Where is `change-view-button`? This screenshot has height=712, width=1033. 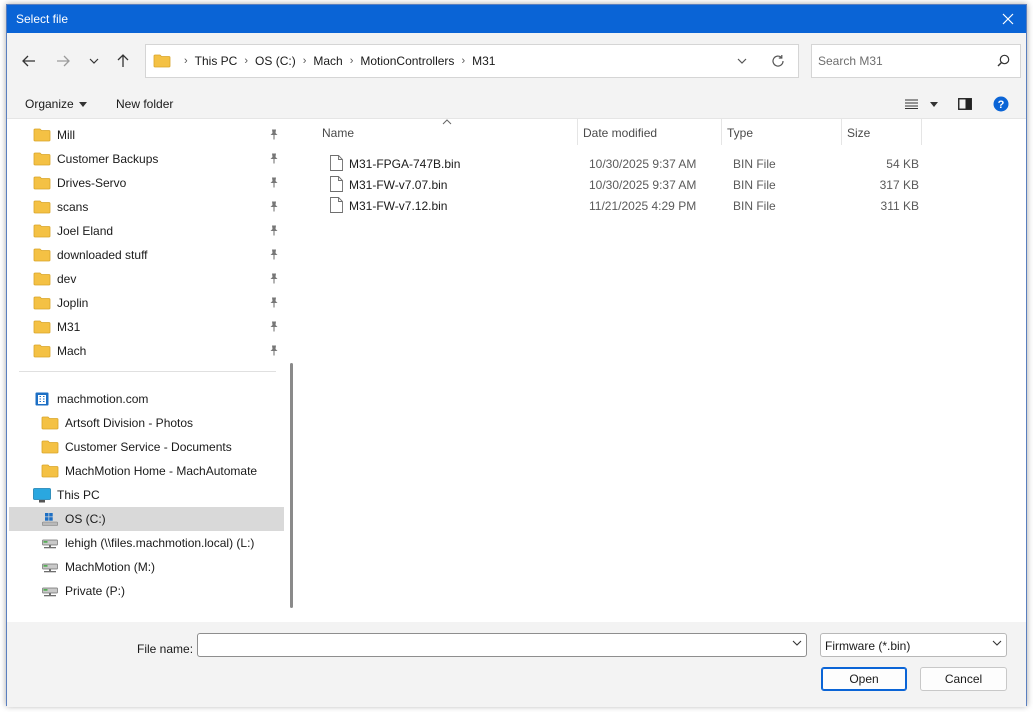
change-view-button is located at coordinates (921, 104).